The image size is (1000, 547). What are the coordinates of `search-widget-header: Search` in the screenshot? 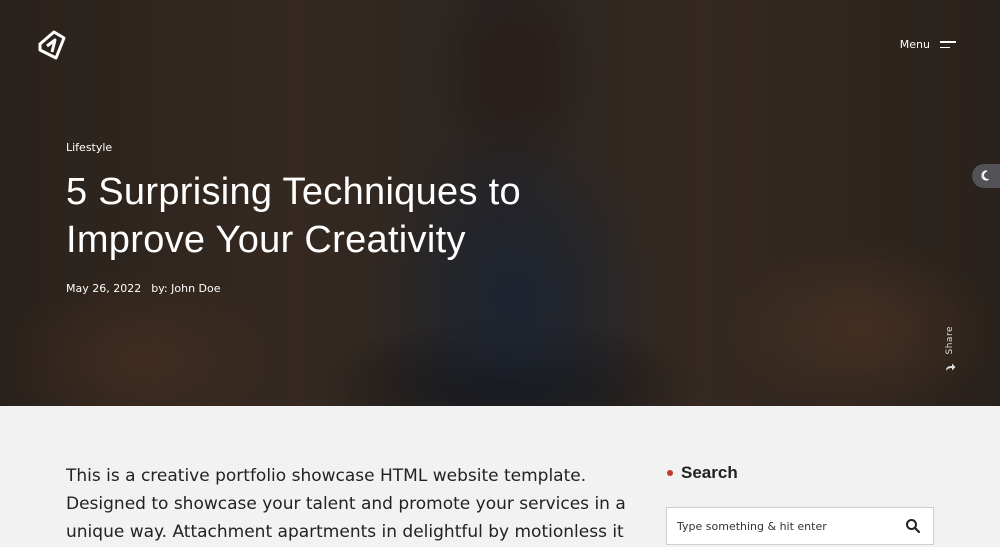 It's located at (702, 473).